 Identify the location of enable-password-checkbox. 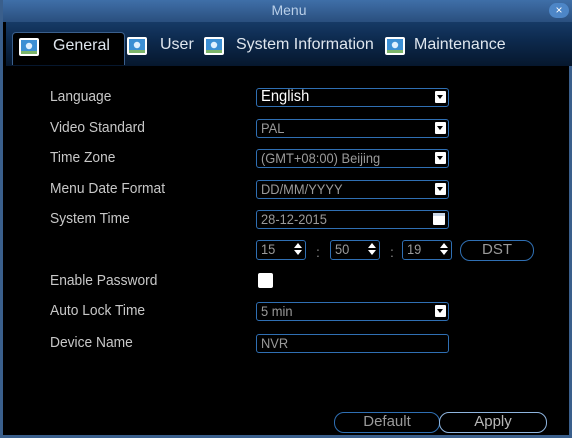
(265, 280).